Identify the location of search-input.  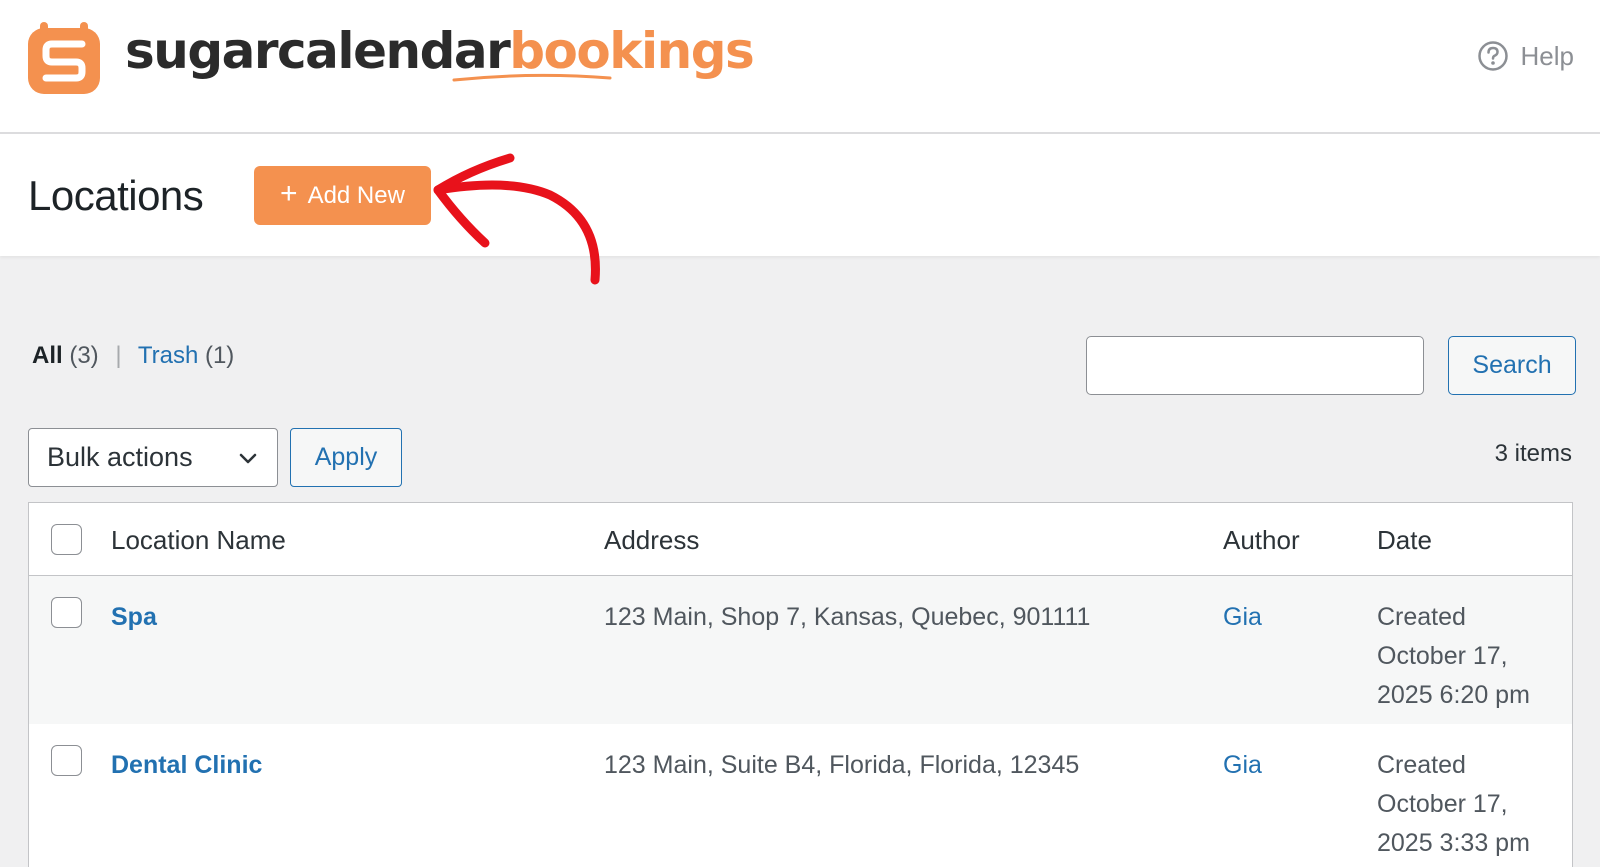
(1255, 365).